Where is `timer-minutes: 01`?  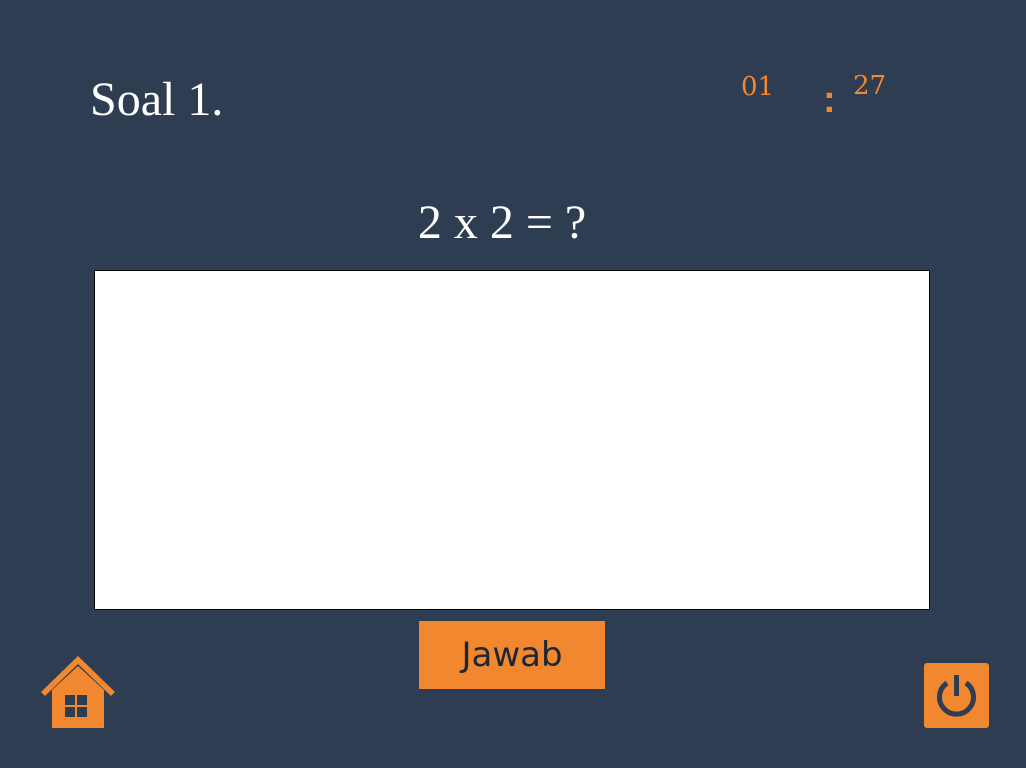 timer-minutes: 01 is located at coordinates (758, 87).